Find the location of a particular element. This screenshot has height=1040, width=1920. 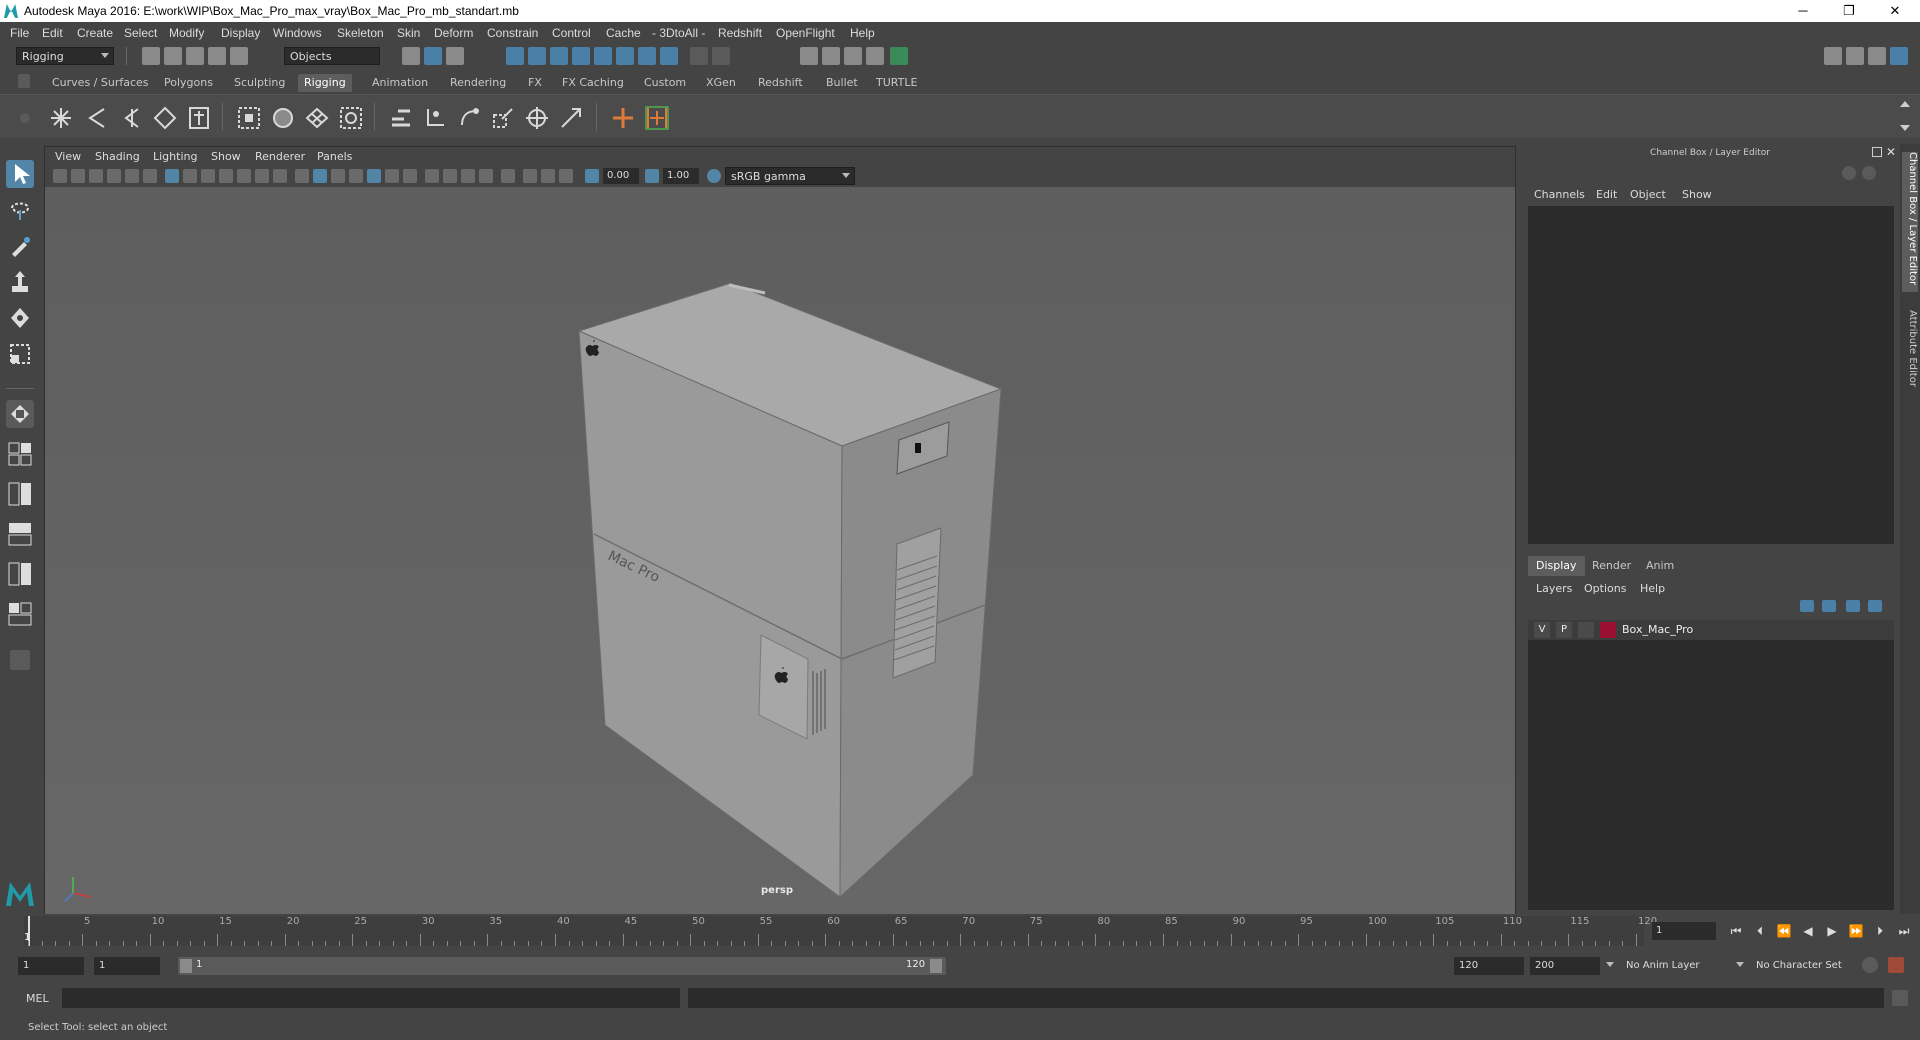

shelf-scroll-down-icon is located at coordinates (1905, 128).